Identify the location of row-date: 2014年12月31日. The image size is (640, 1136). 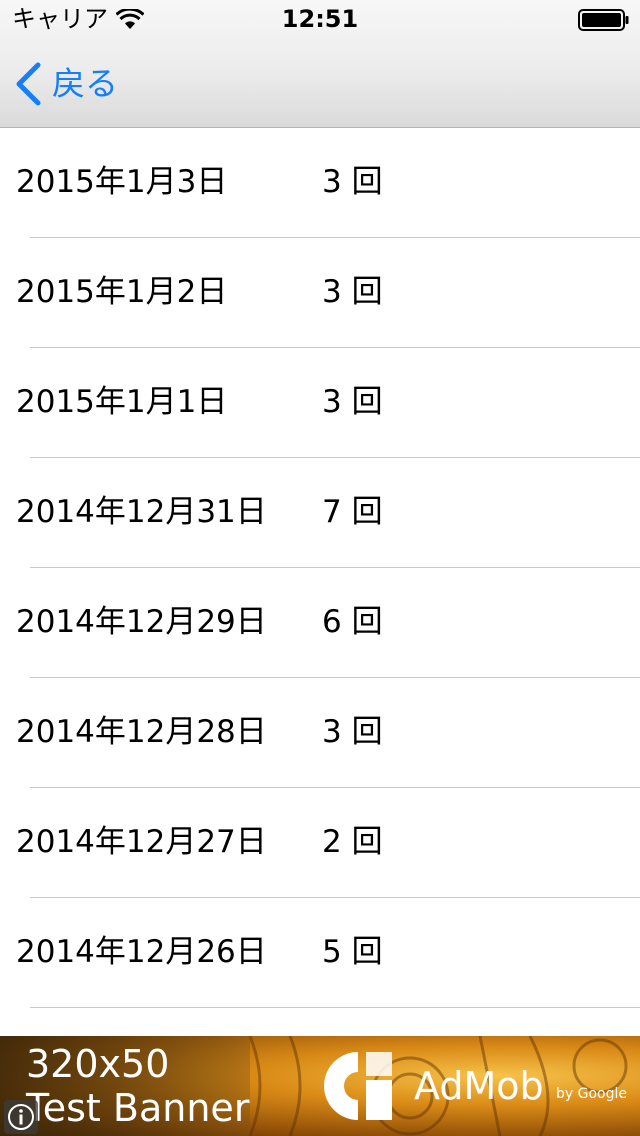
(141, 512).